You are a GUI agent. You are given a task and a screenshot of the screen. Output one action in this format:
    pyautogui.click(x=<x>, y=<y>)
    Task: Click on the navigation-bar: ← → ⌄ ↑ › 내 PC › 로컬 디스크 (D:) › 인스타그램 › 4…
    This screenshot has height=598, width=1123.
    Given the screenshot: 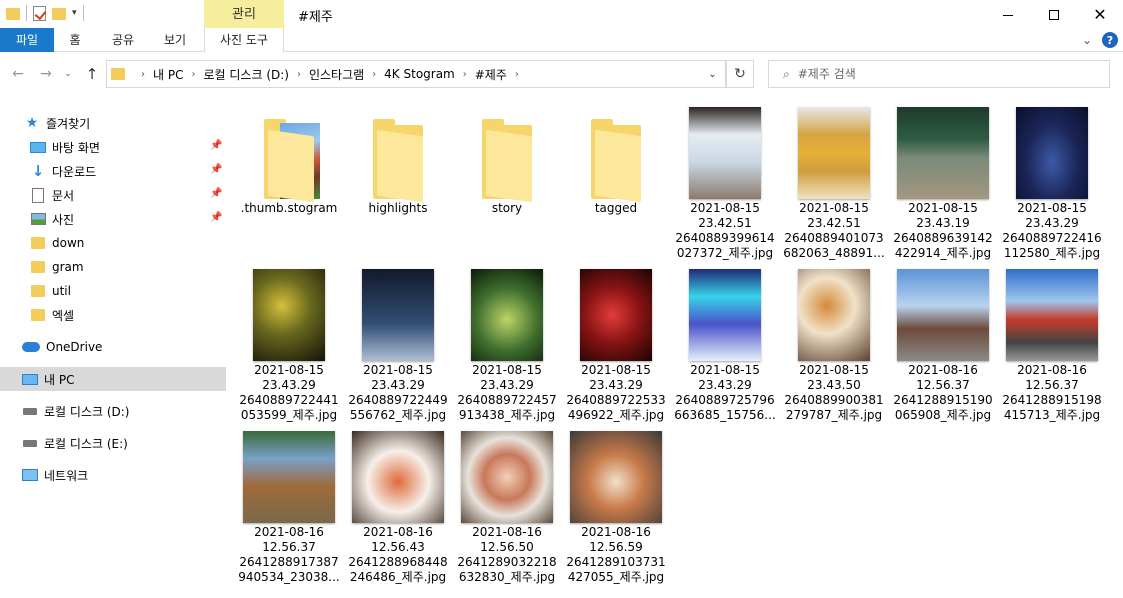 What is the action you would take?
    pyautogui.click(x=561, y=75)
    